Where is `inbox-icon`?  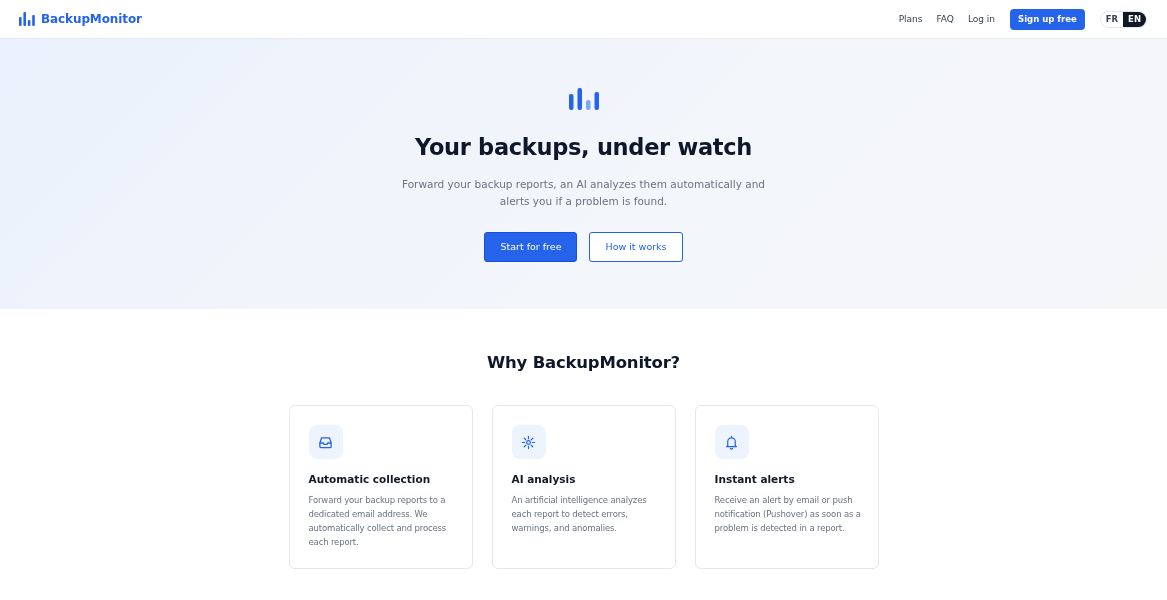
inbox-icon is located at coordinates (325, 442).